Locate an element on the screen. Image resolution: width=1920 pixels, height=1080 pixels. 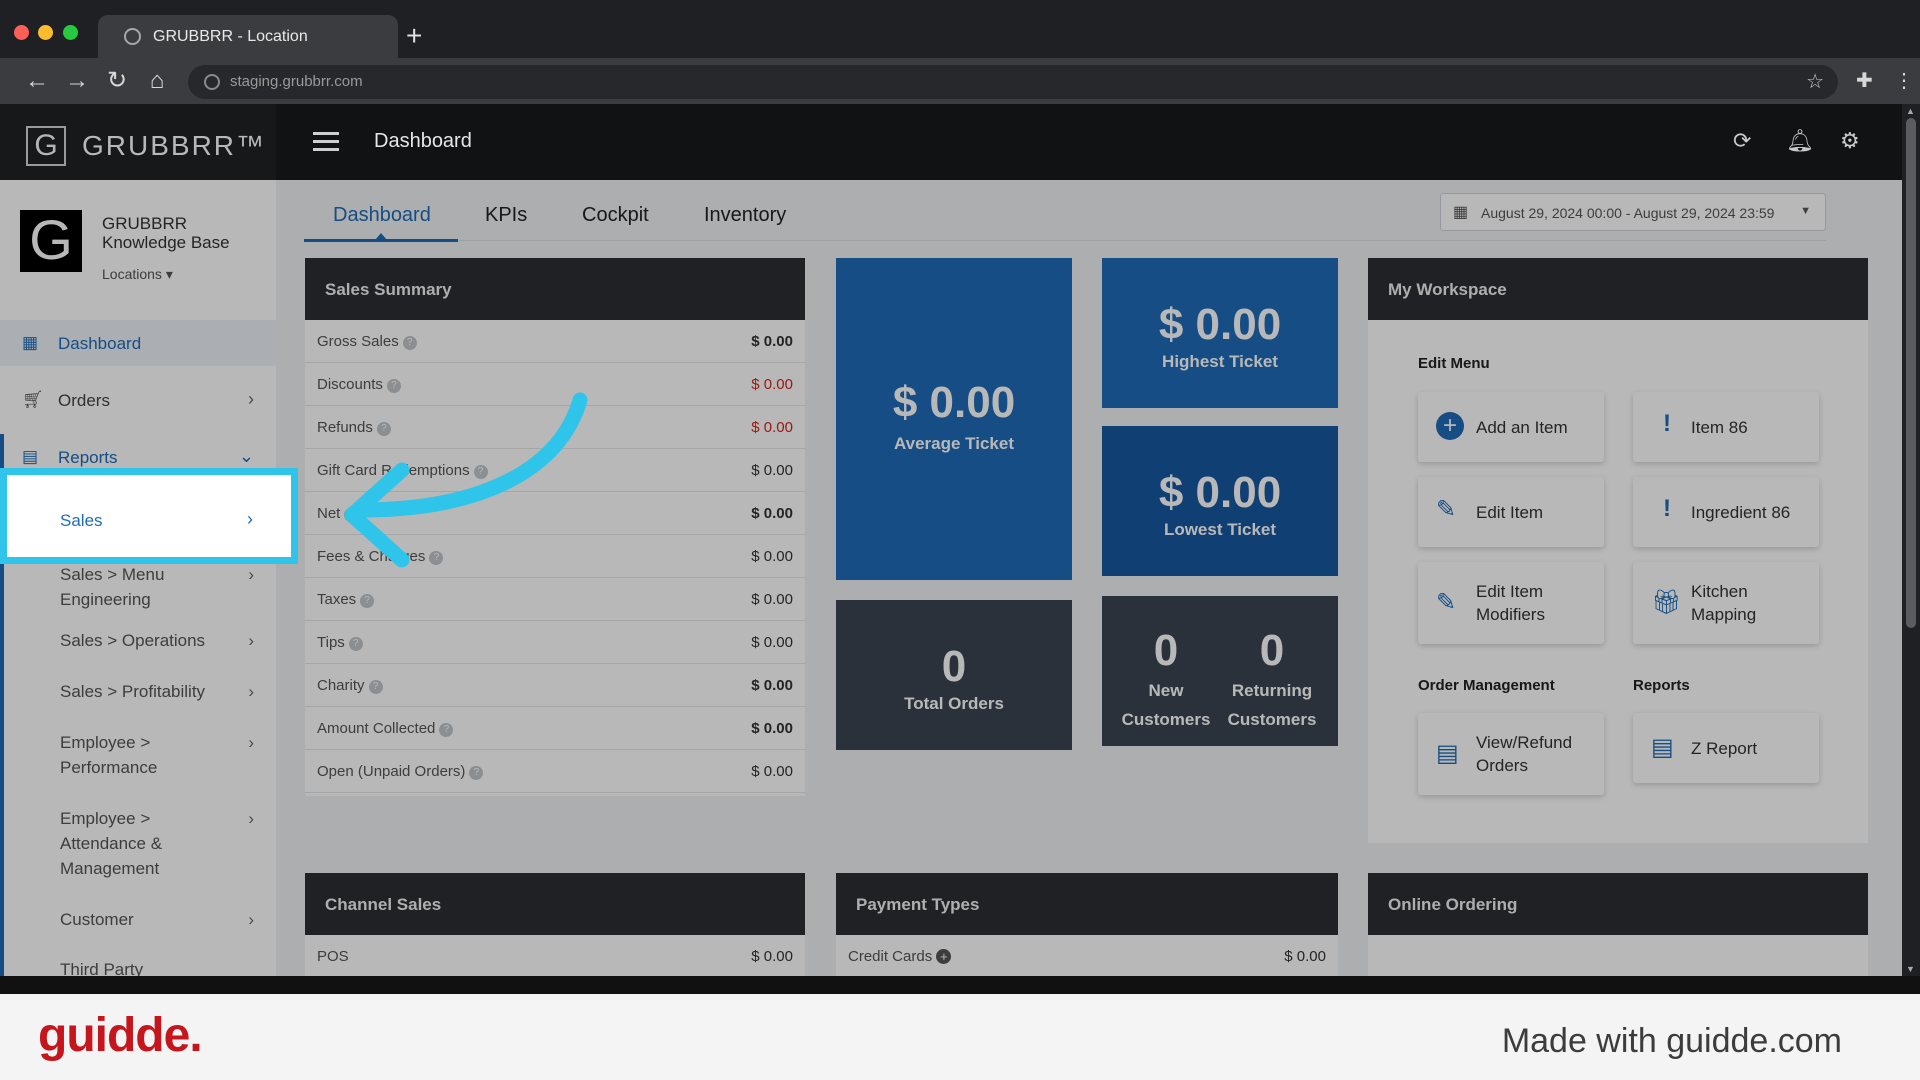
hamburger-menu-icon is located at coordinates (326, 142).